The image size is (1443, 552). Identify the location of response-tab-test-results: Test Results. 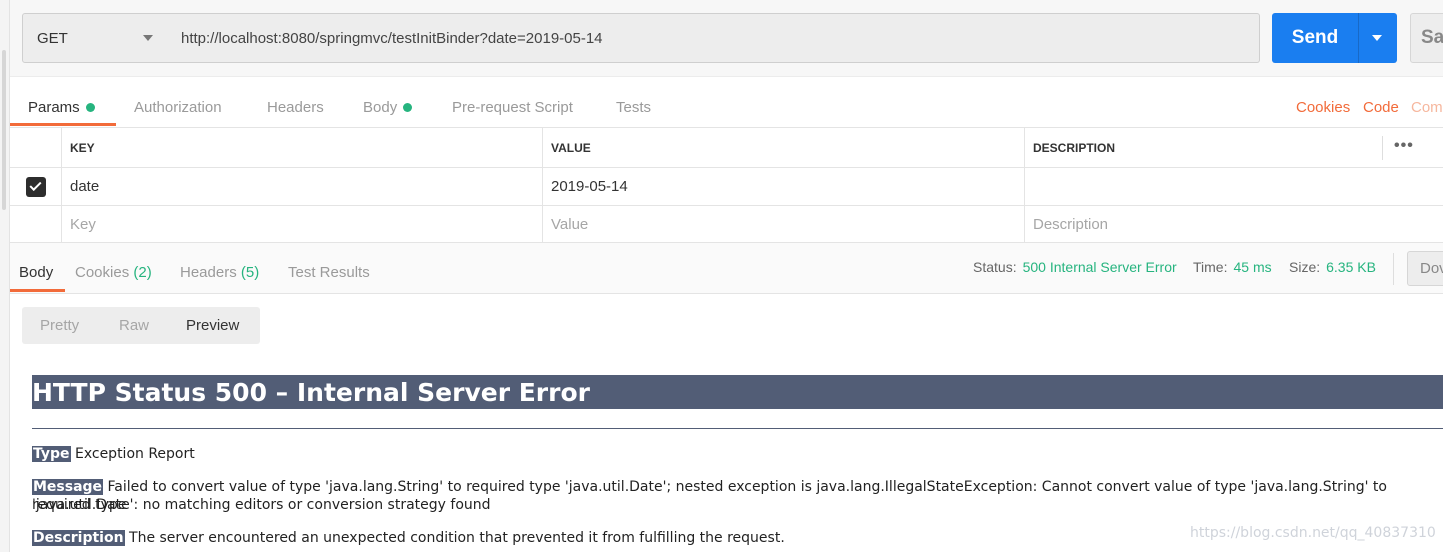
(329, 272).